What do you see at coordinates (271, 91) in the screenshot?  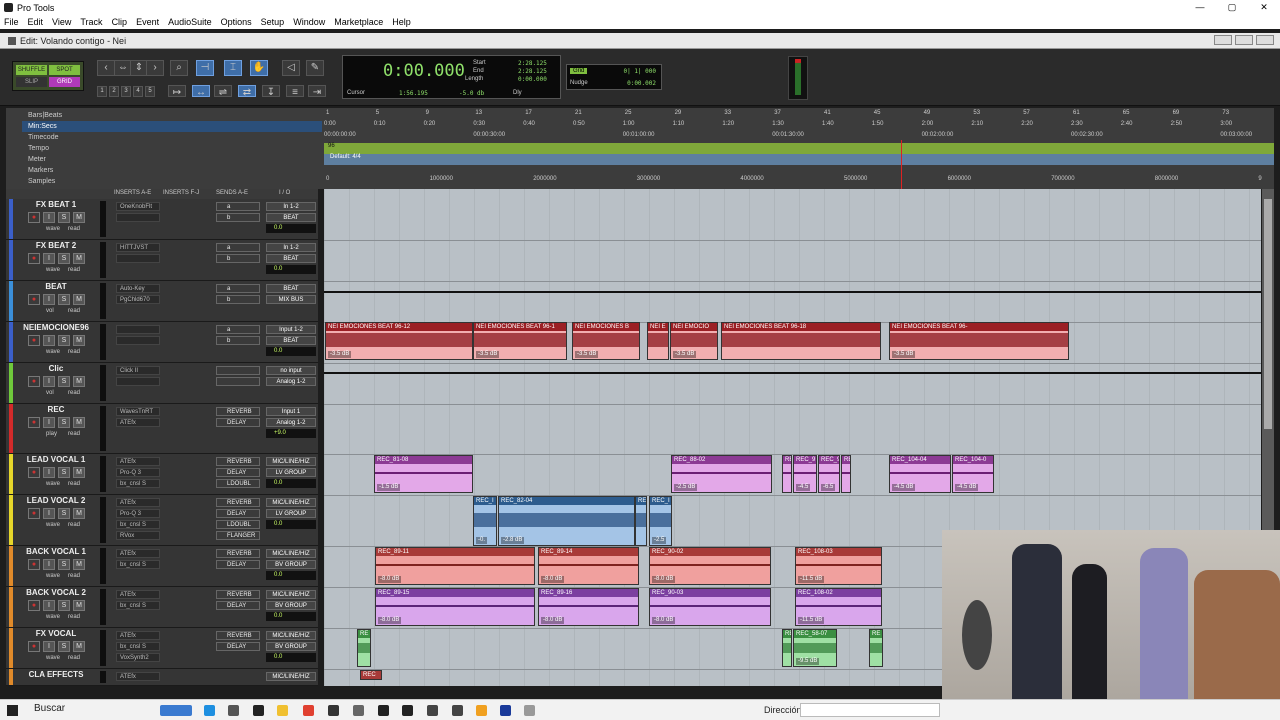 I see `mirrored-midi-icon: ↧` at bounding box center [271, 91].